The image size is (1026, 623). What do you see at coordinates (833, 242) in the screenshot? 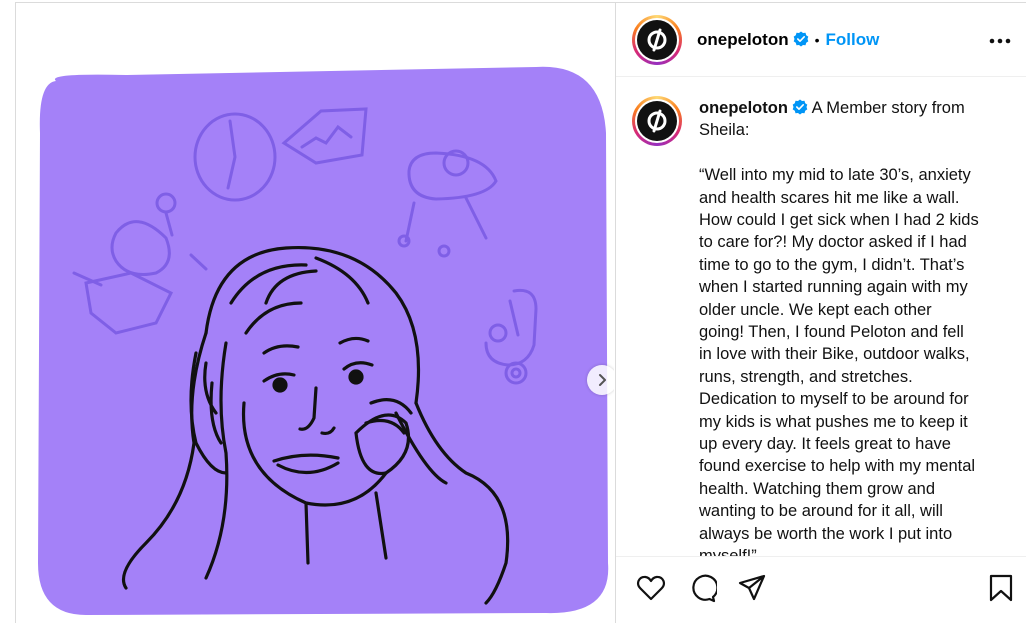
I see `caption-line: to care for?! My doctor asked if I had` at bounding box center [833, 242].